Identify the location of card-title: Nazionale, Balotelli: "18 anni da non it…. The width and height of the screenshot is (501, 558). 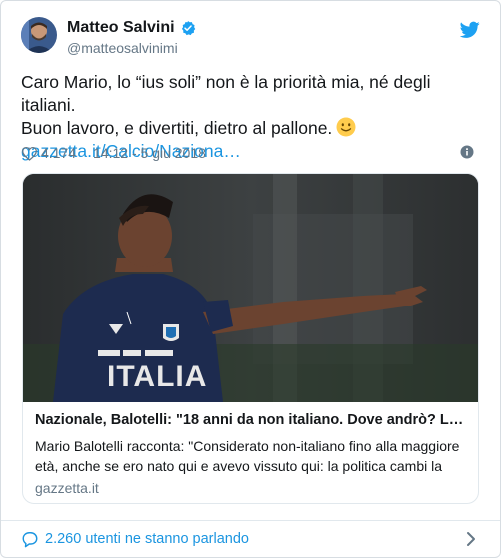
(251, 420).